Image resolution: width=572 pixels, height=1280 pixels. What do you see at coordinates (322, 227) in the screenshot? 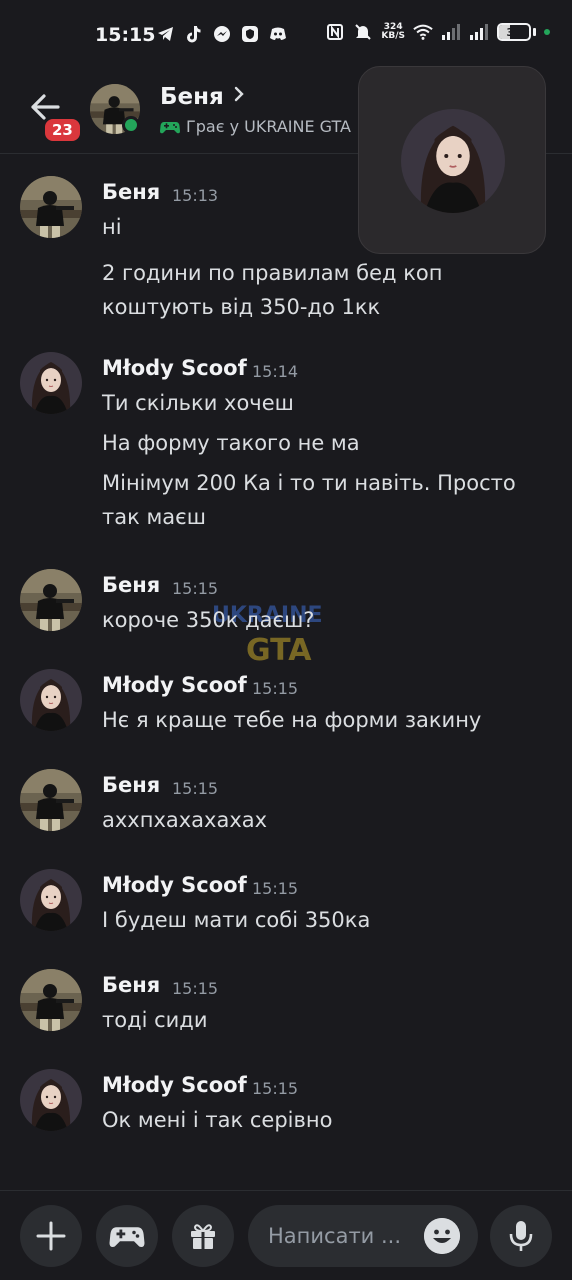
I see `message-text: ні` at bounding box center [322, 227].